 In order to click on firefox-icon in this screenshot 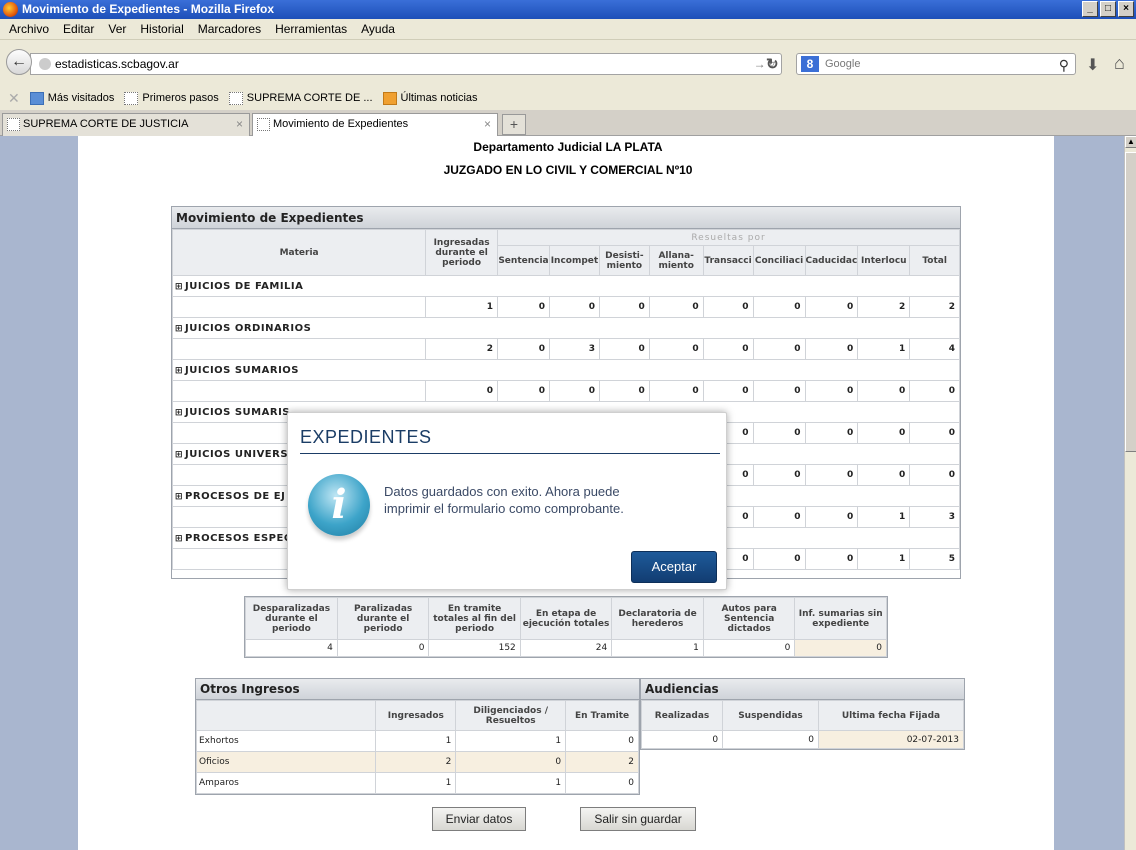, I will do `click(10, 9)`.